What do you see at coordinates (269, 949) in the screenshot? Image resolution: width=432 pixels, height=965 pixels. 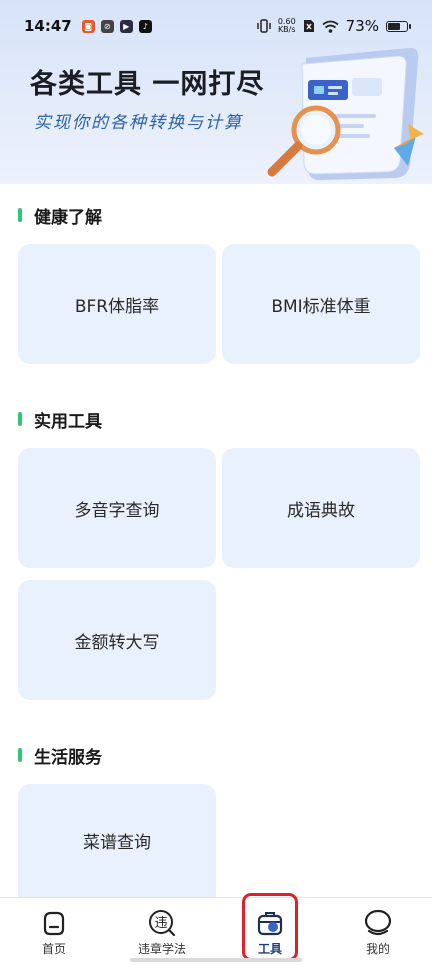 I see `nav-label-tools: 工具` at bounding box center [269, 949].